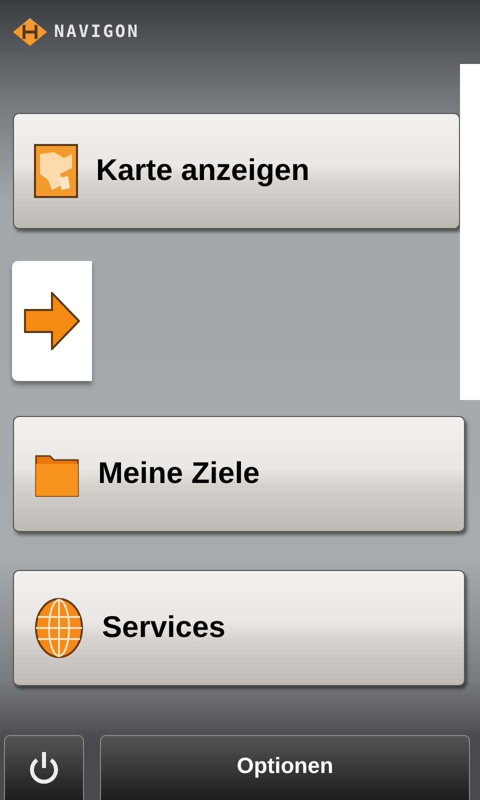  I want to click on globe-icon, so click(59, 628).